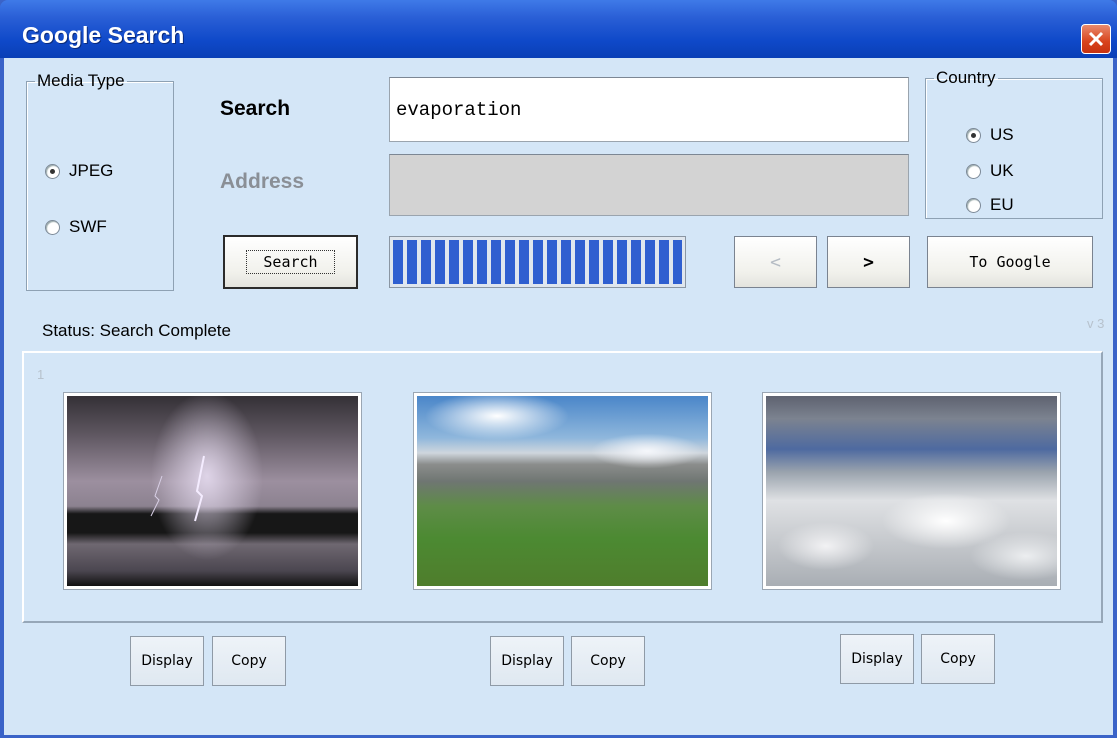 The width and height of the screenshot is (1117, 738). I want to click on search-label: Search, so click(255, 108).